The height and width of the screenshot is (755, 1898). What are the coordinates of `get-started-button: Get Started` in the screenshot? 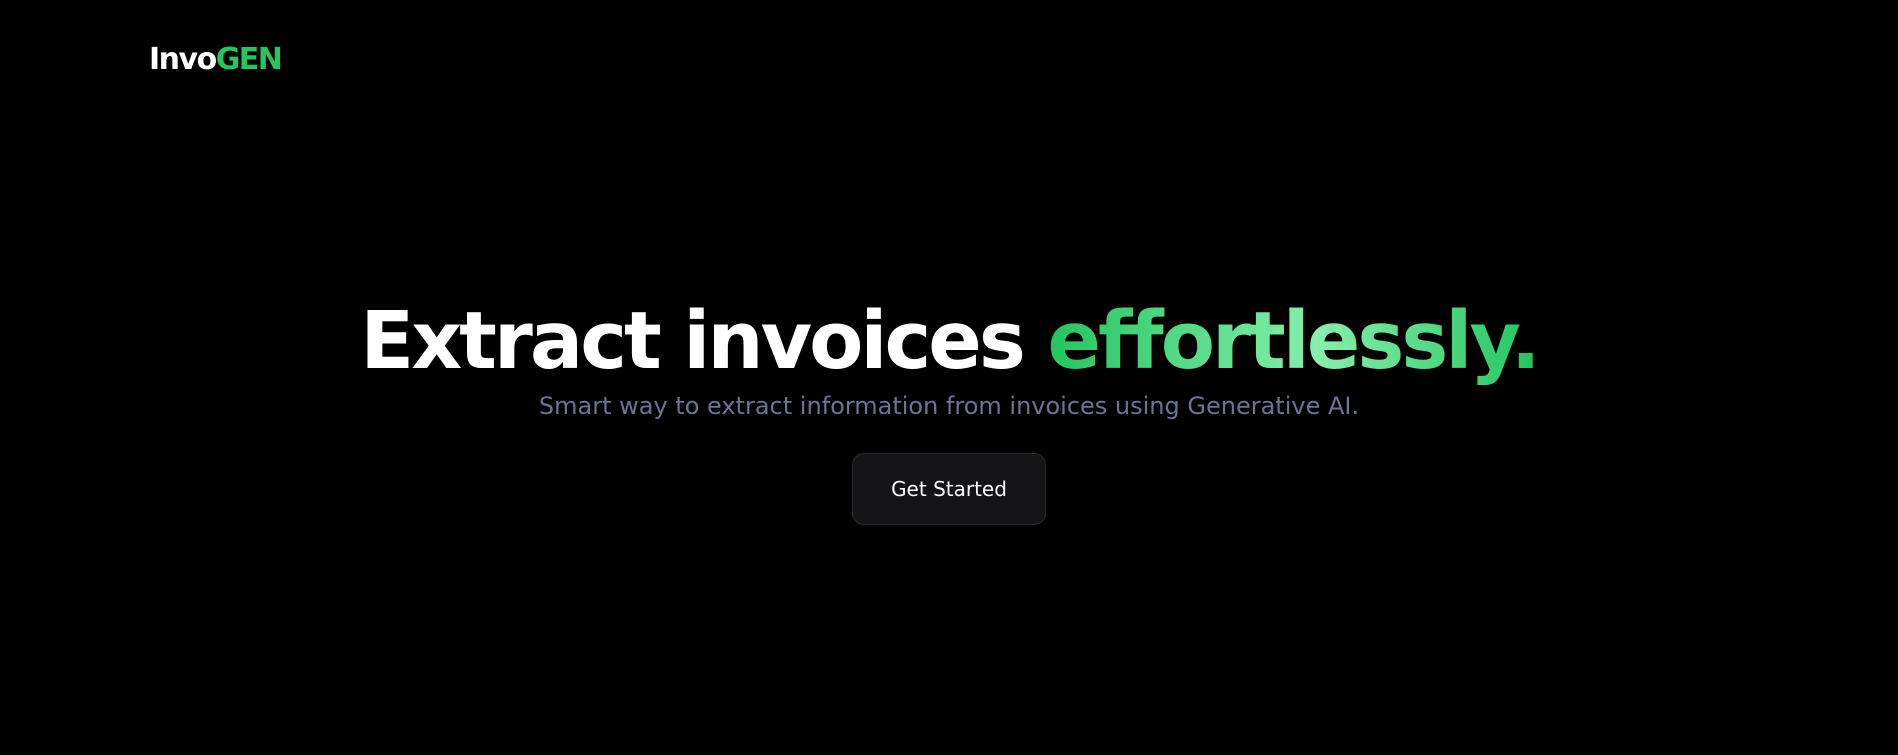 It's located at (949, 489).